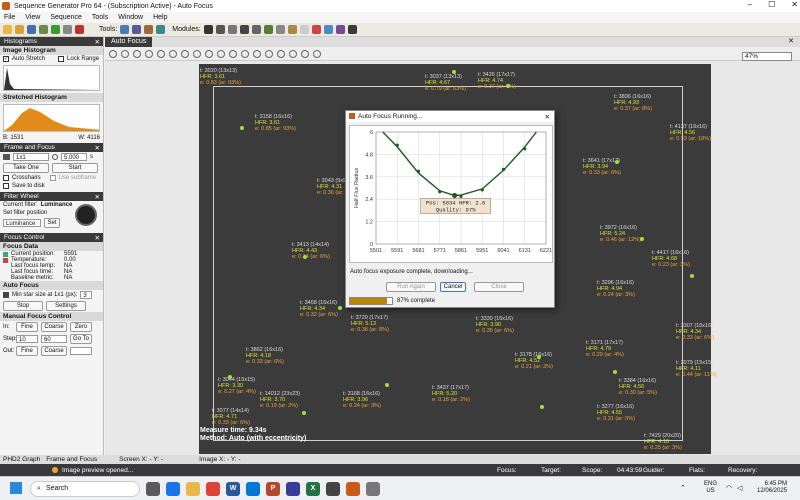 The image size is (800, 500). Describe the element at coordinates (328, 29) in the screenshot. I see `module-weather-icon` at that location.